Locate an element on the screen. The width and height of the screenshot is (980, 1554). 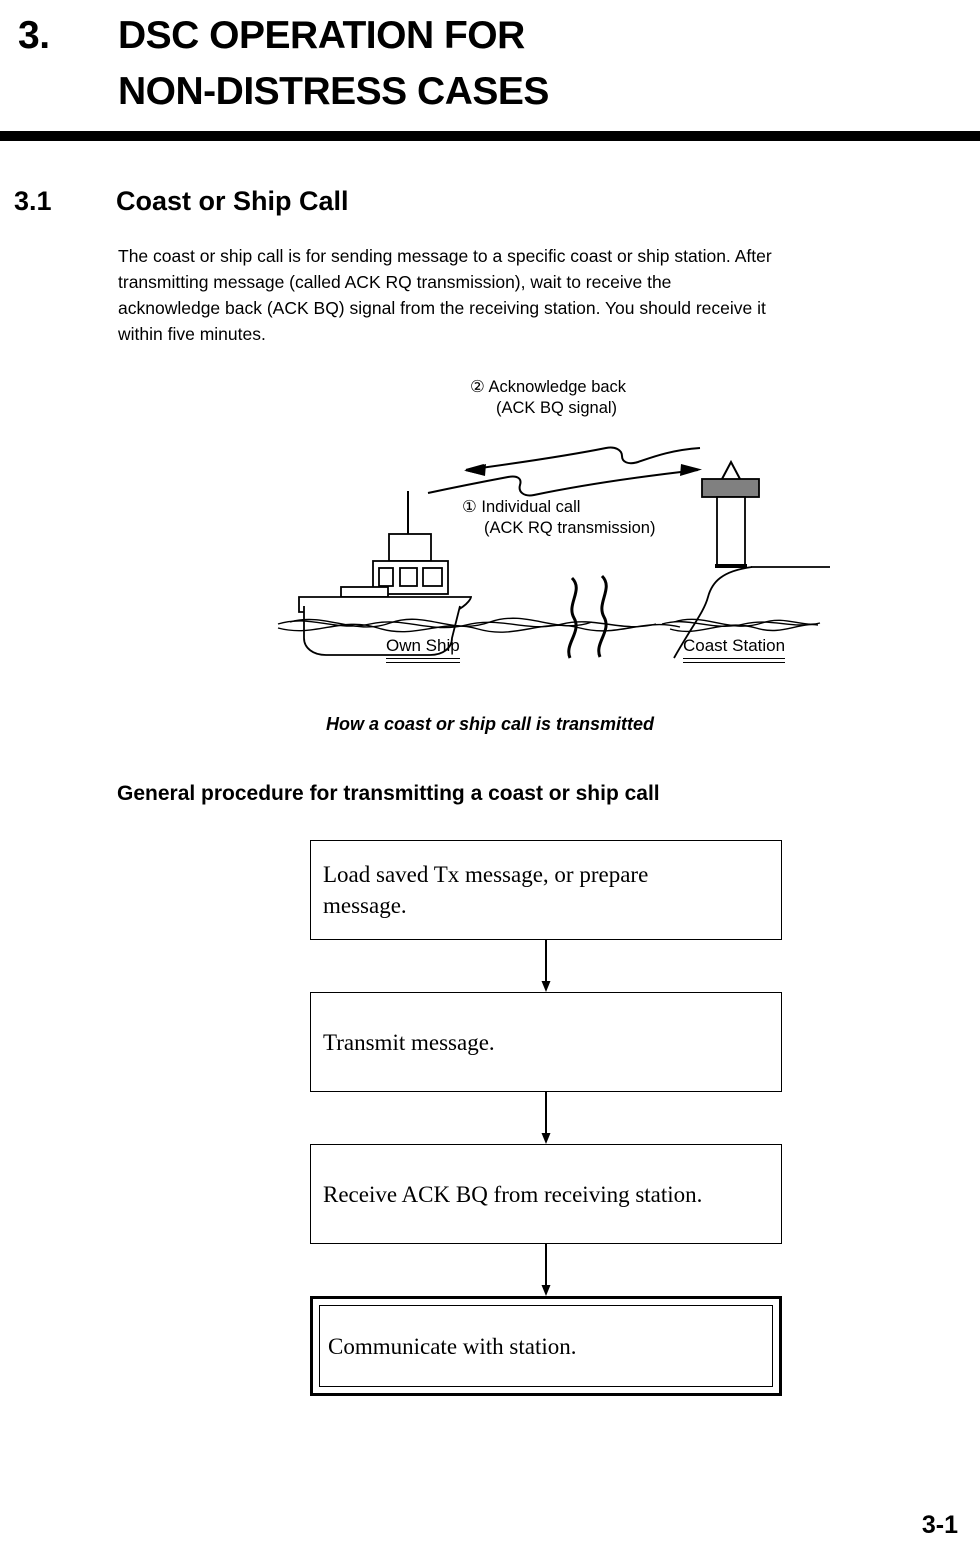
ack-bq-label: ② Acknowledge back (ACK BQ signal) is located at coordinates (548, 398).